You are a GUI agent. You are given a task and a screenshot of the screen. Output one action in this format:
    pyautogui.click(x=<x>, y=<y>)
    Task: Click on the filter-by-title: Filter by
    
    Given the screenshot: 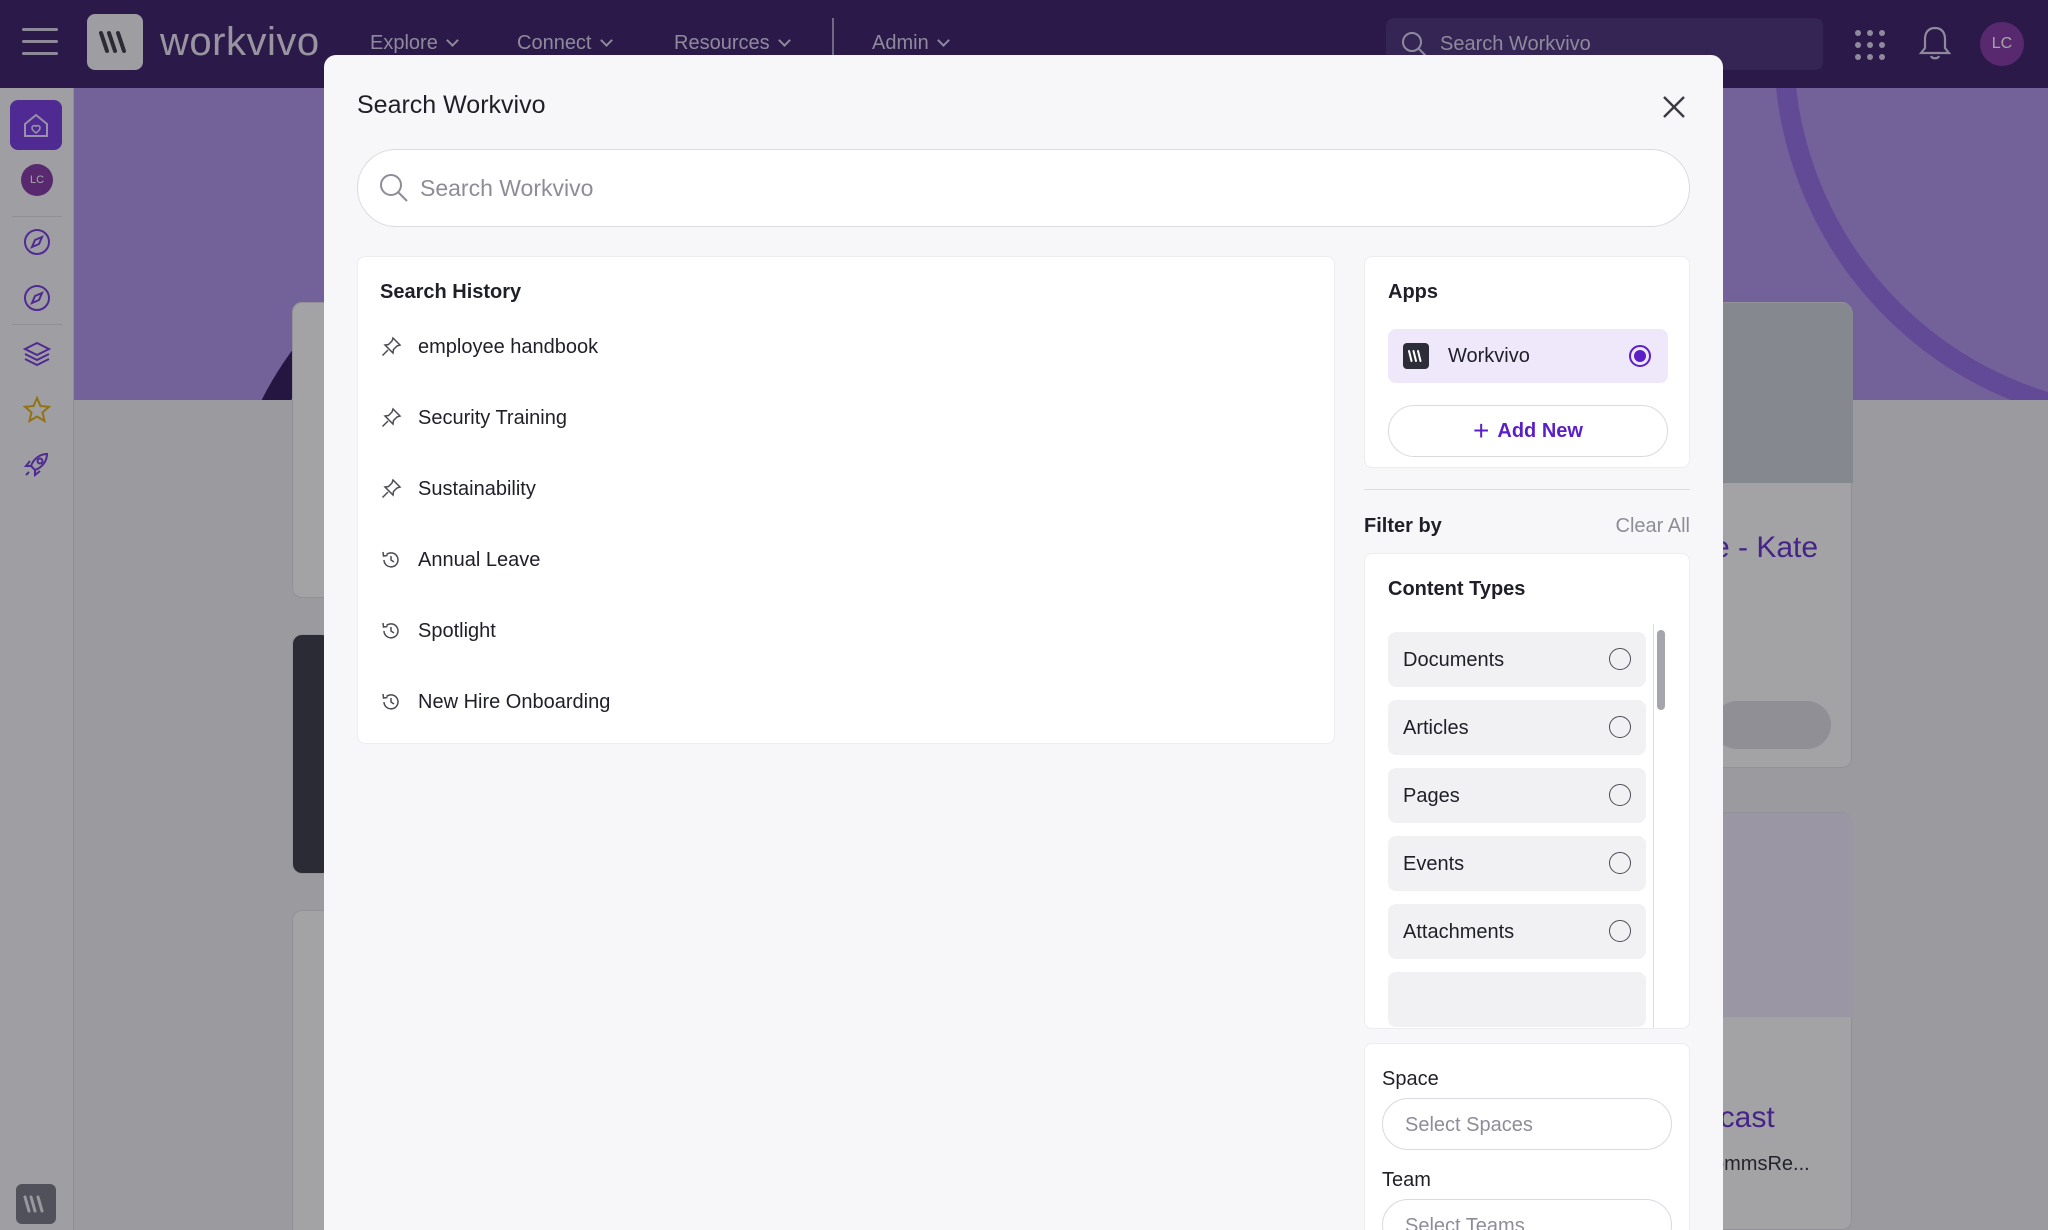 What is the action you would take?
    pyautogui.click(x=1403, y=526)
    